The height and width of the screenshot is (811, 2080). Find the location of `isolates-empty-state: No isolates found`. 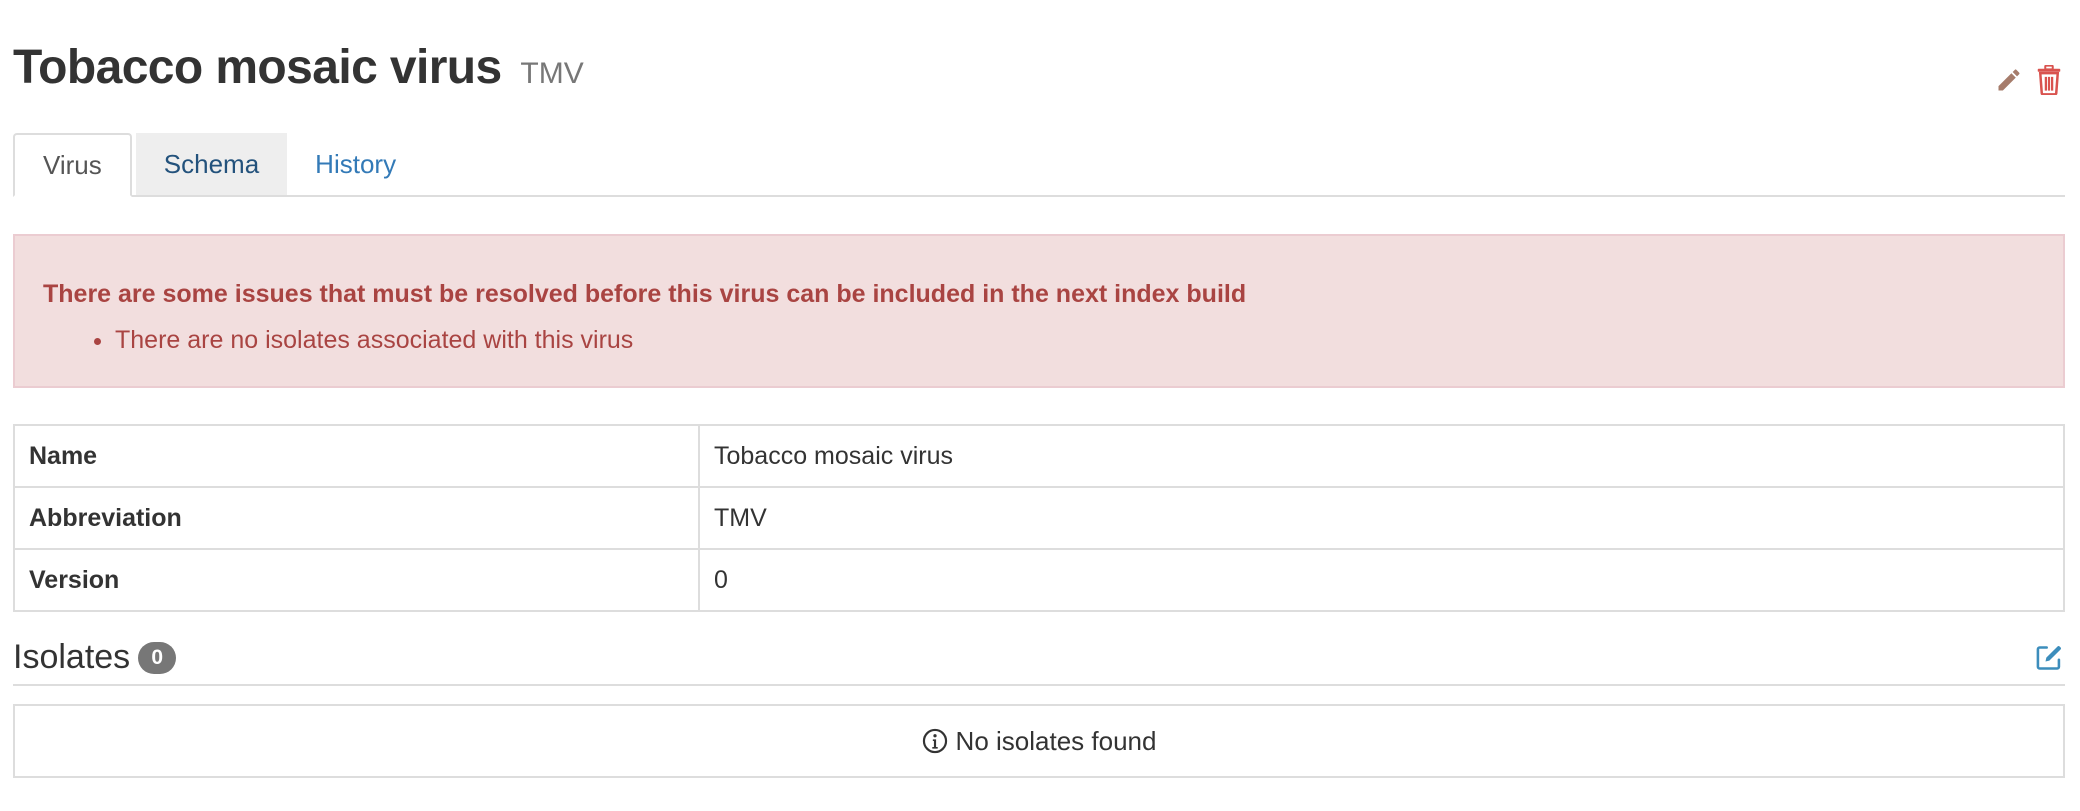

isolates-empty-state: No isolates found is located at coordinates (1039, 741).